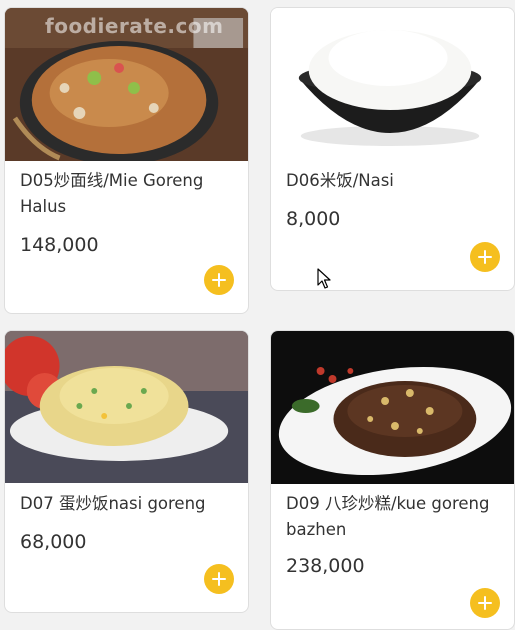  Describe the element at coordinates (392, 407) in the screenshot. I see `dish-photo-fried-cake` at that location.